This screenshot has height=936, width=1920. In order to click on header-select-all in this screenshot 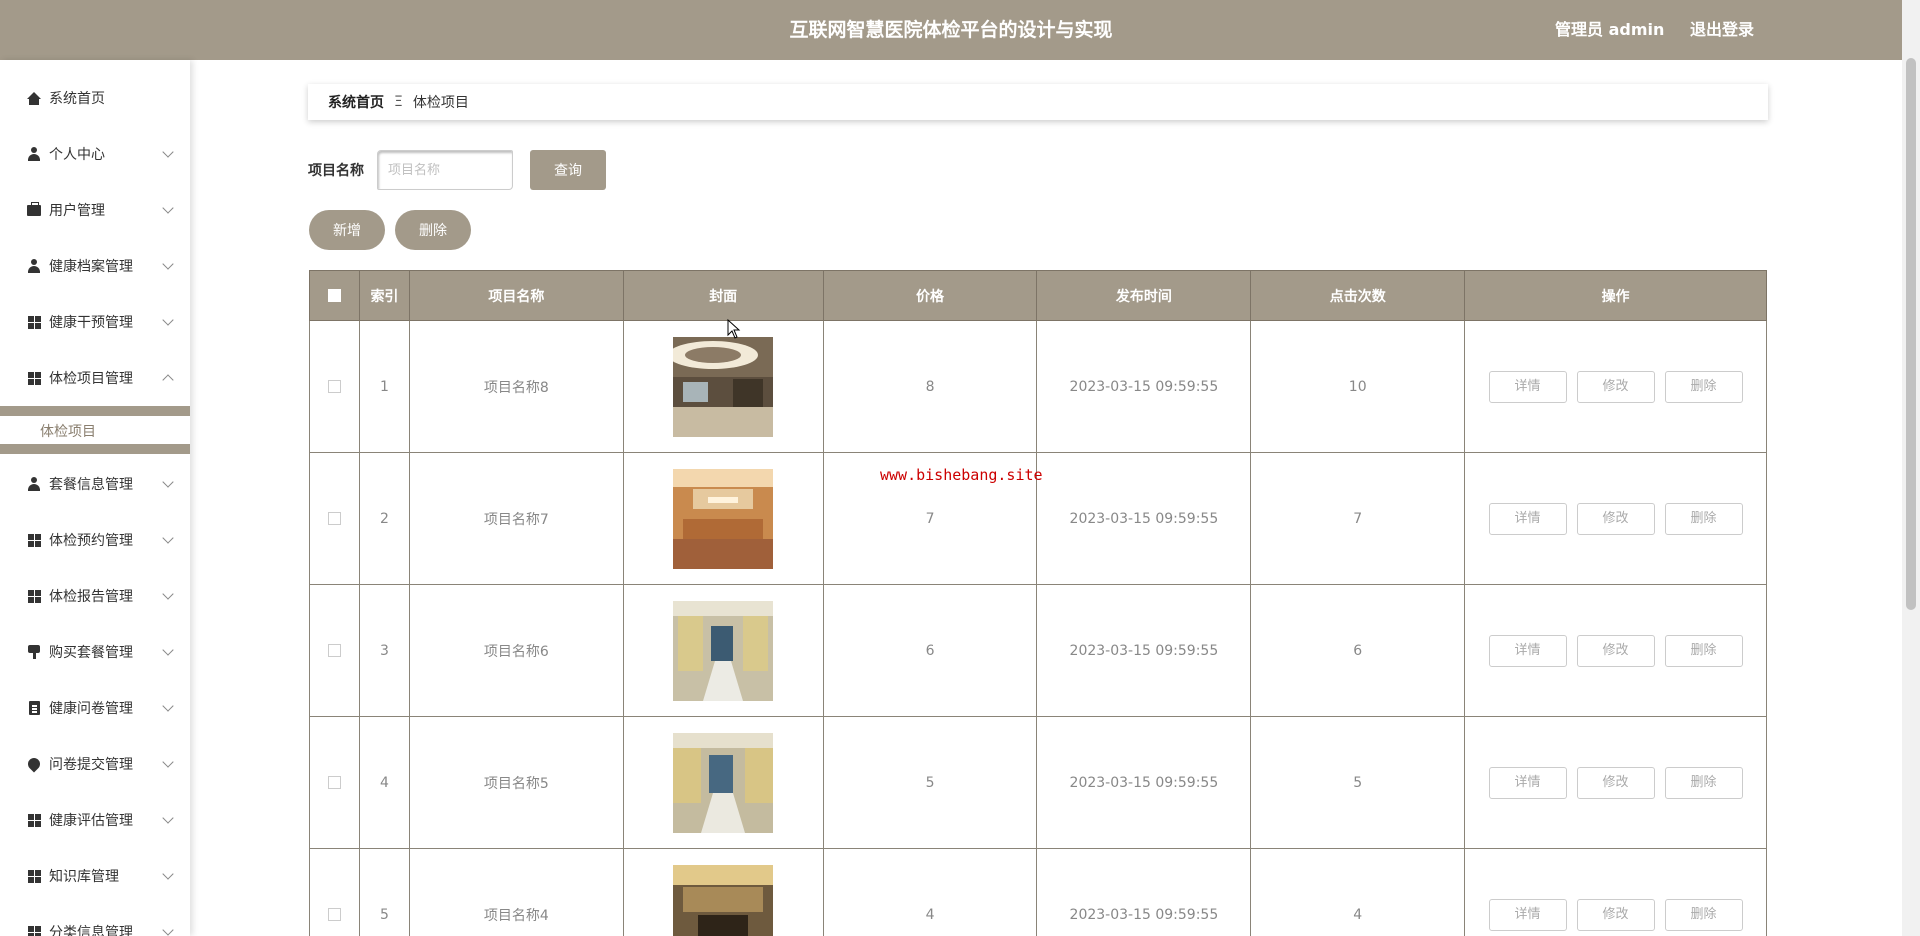, I will do `click(334, 295)`.